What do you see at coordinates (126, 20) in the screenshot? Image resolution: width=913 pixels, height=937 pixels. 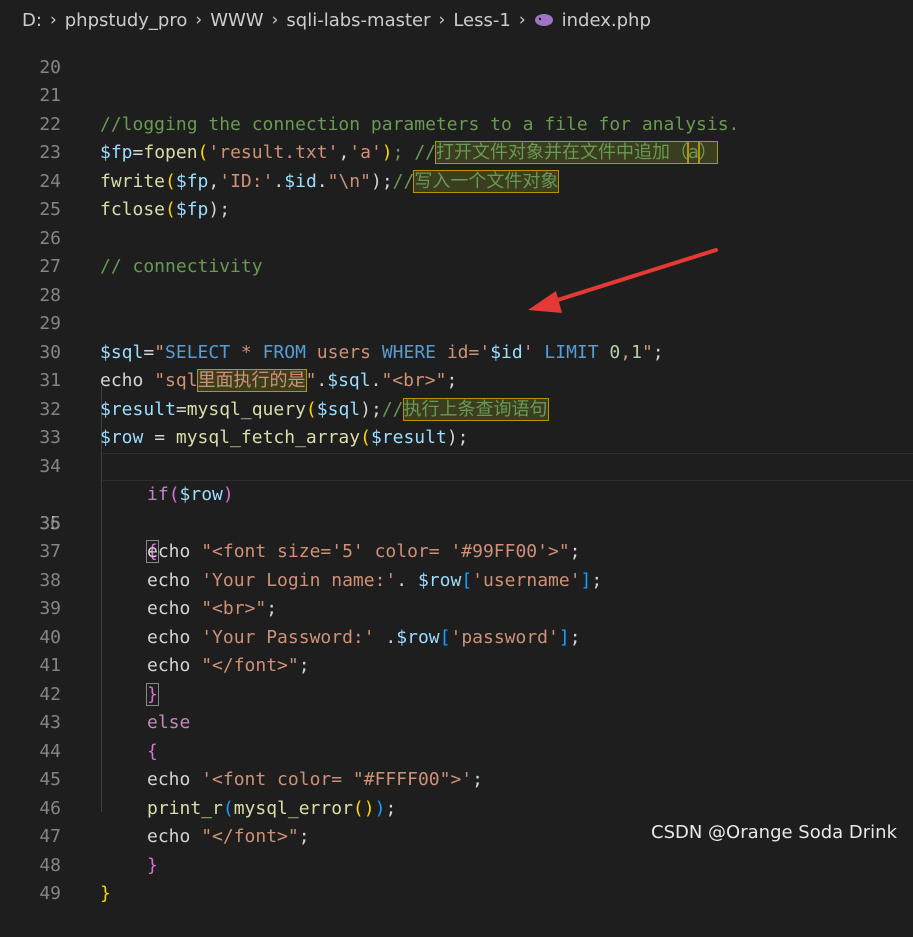 I see `breadcrumb-phpstudy-pro: phpstudy_pro` at bounding box center [126, 20].